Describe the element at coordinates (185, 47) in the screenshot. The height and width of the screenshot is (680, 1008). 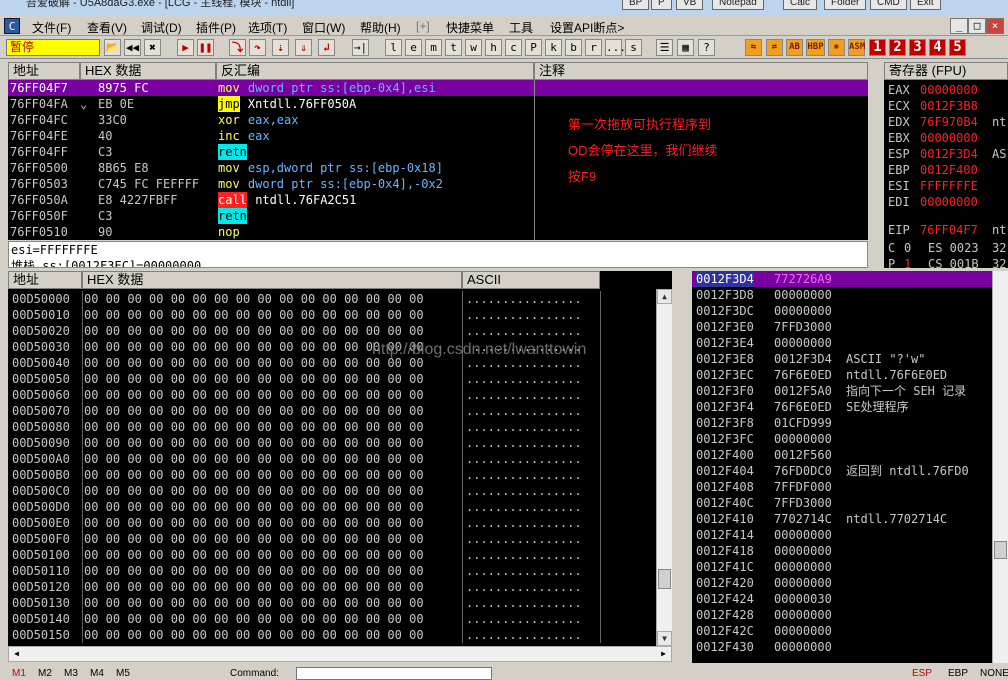
I see `run-icon: ▶` at that location.